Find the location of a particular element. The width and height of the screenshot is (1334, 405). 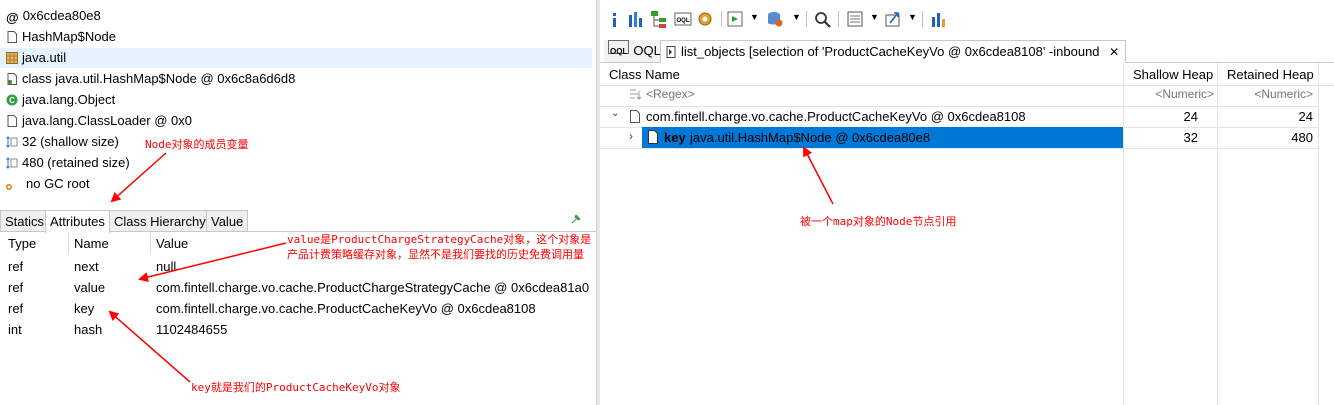

tab-attributes: Attributes is located at coordinates (77, 221).